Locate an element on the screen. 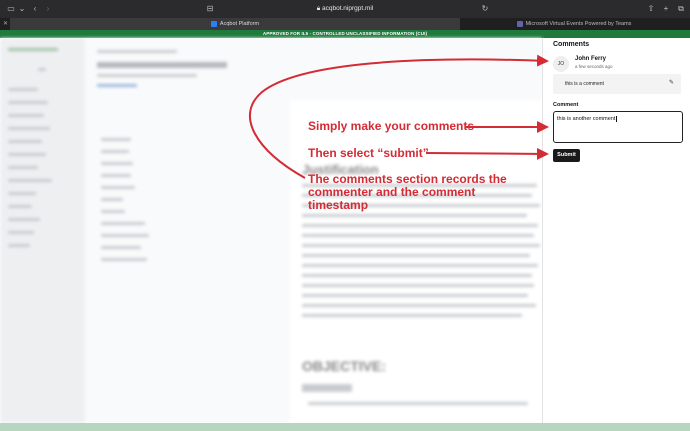  forward-icon: › is located at coordinates (48, 9).